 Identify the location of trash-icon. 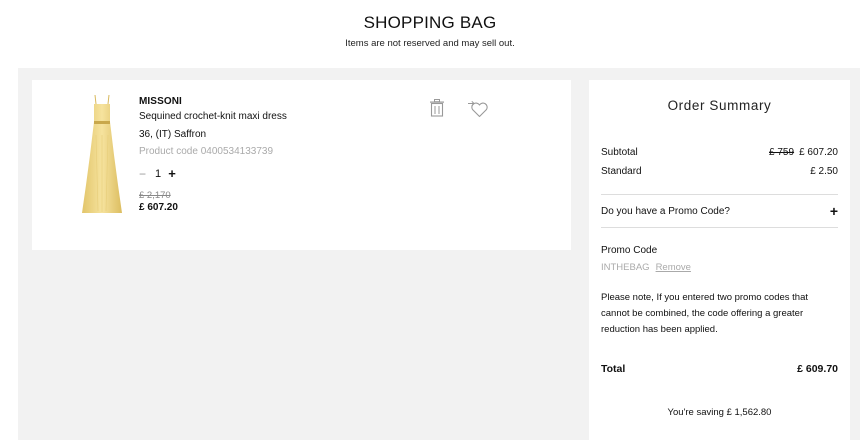
(437, 108).